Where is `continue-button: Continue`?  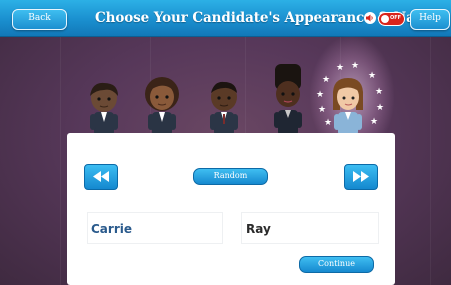 continue-button: Continue is located at coordinates (336, 264).